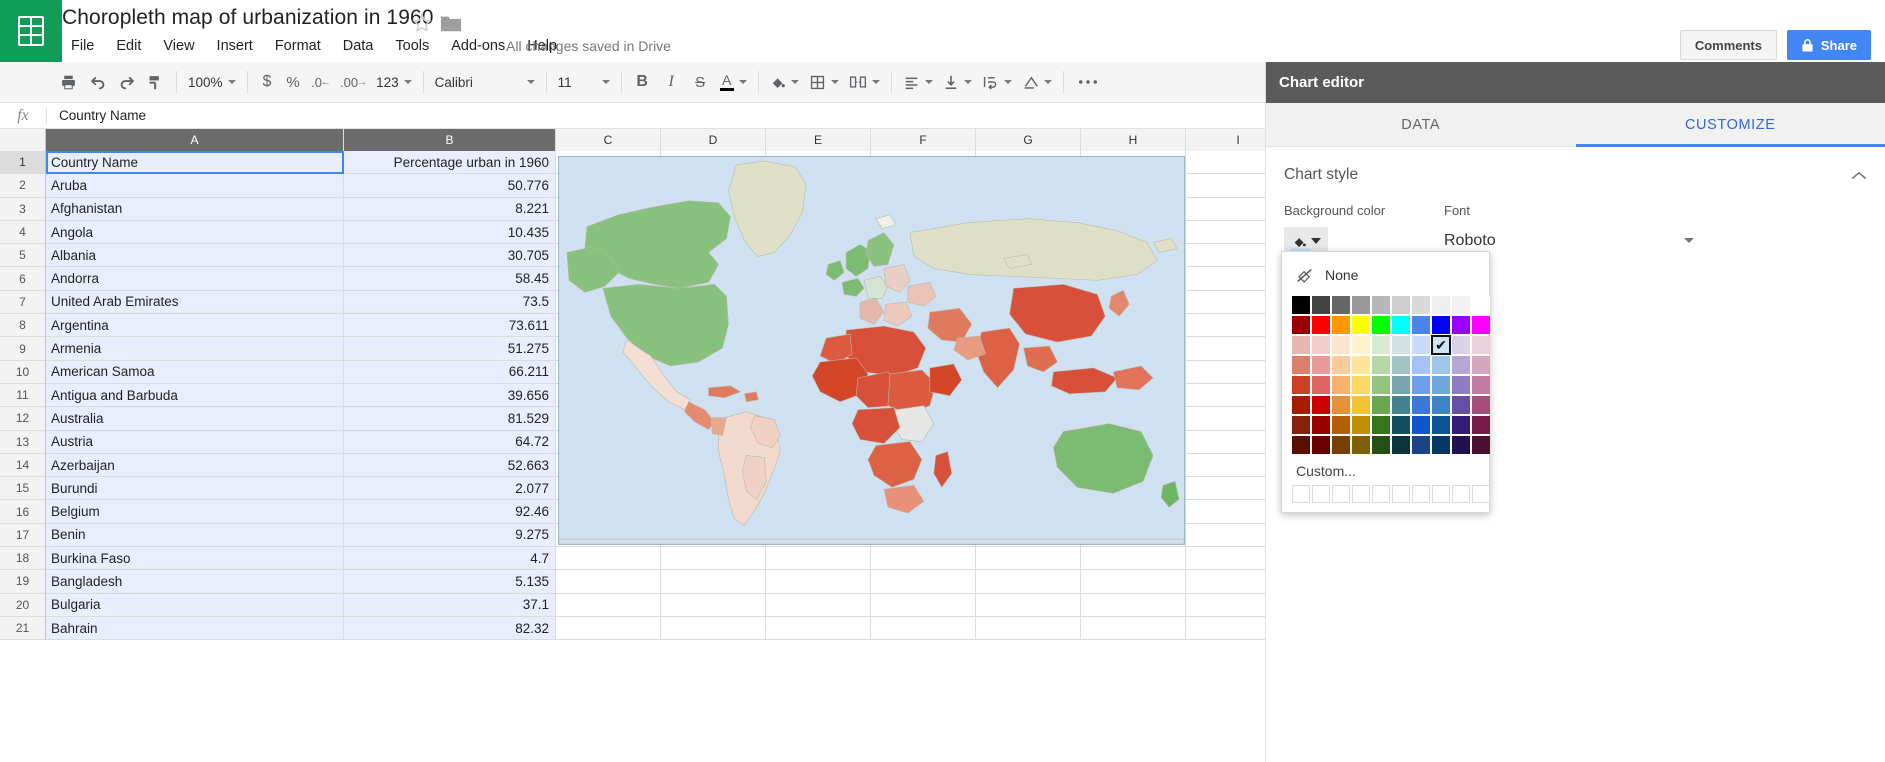 The width and height of the screenshot is (1885, 762). Describe the element at coordinates (298, 46) in the screenshot. I see `menu-format: Format` at that location.